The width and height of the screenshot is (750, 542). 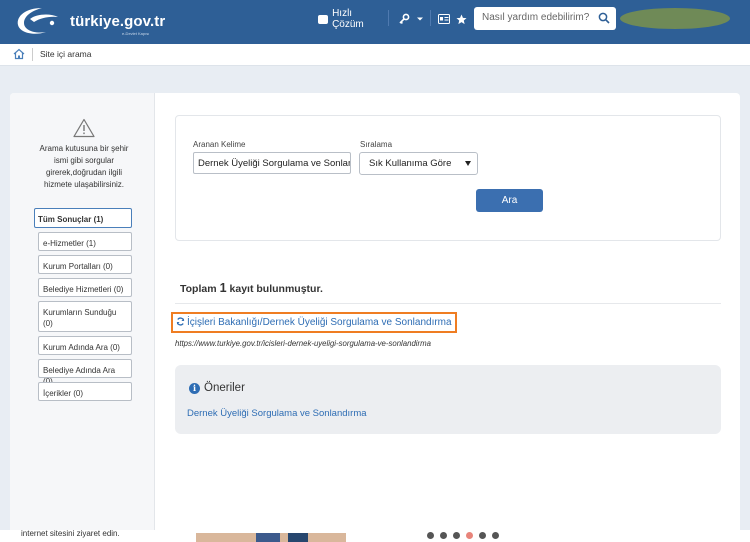 I want to click on home-icon, so click(x=19, y=54).